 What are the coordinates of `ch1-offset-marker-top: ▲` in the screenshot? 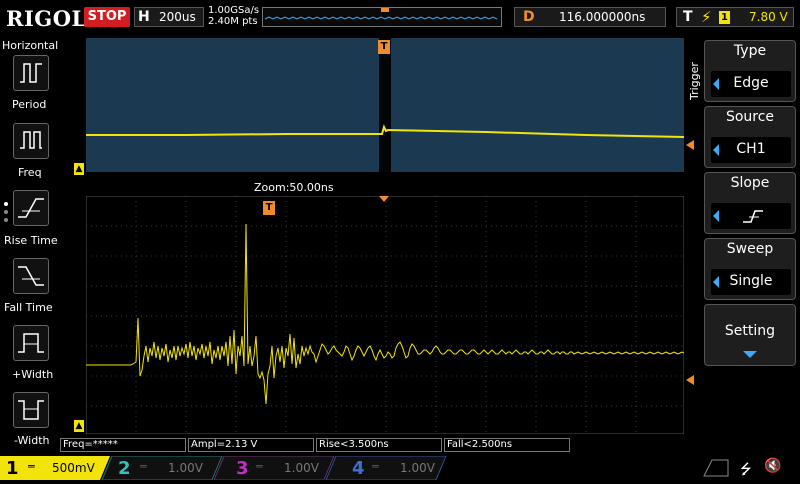 It's located at (79, 169).